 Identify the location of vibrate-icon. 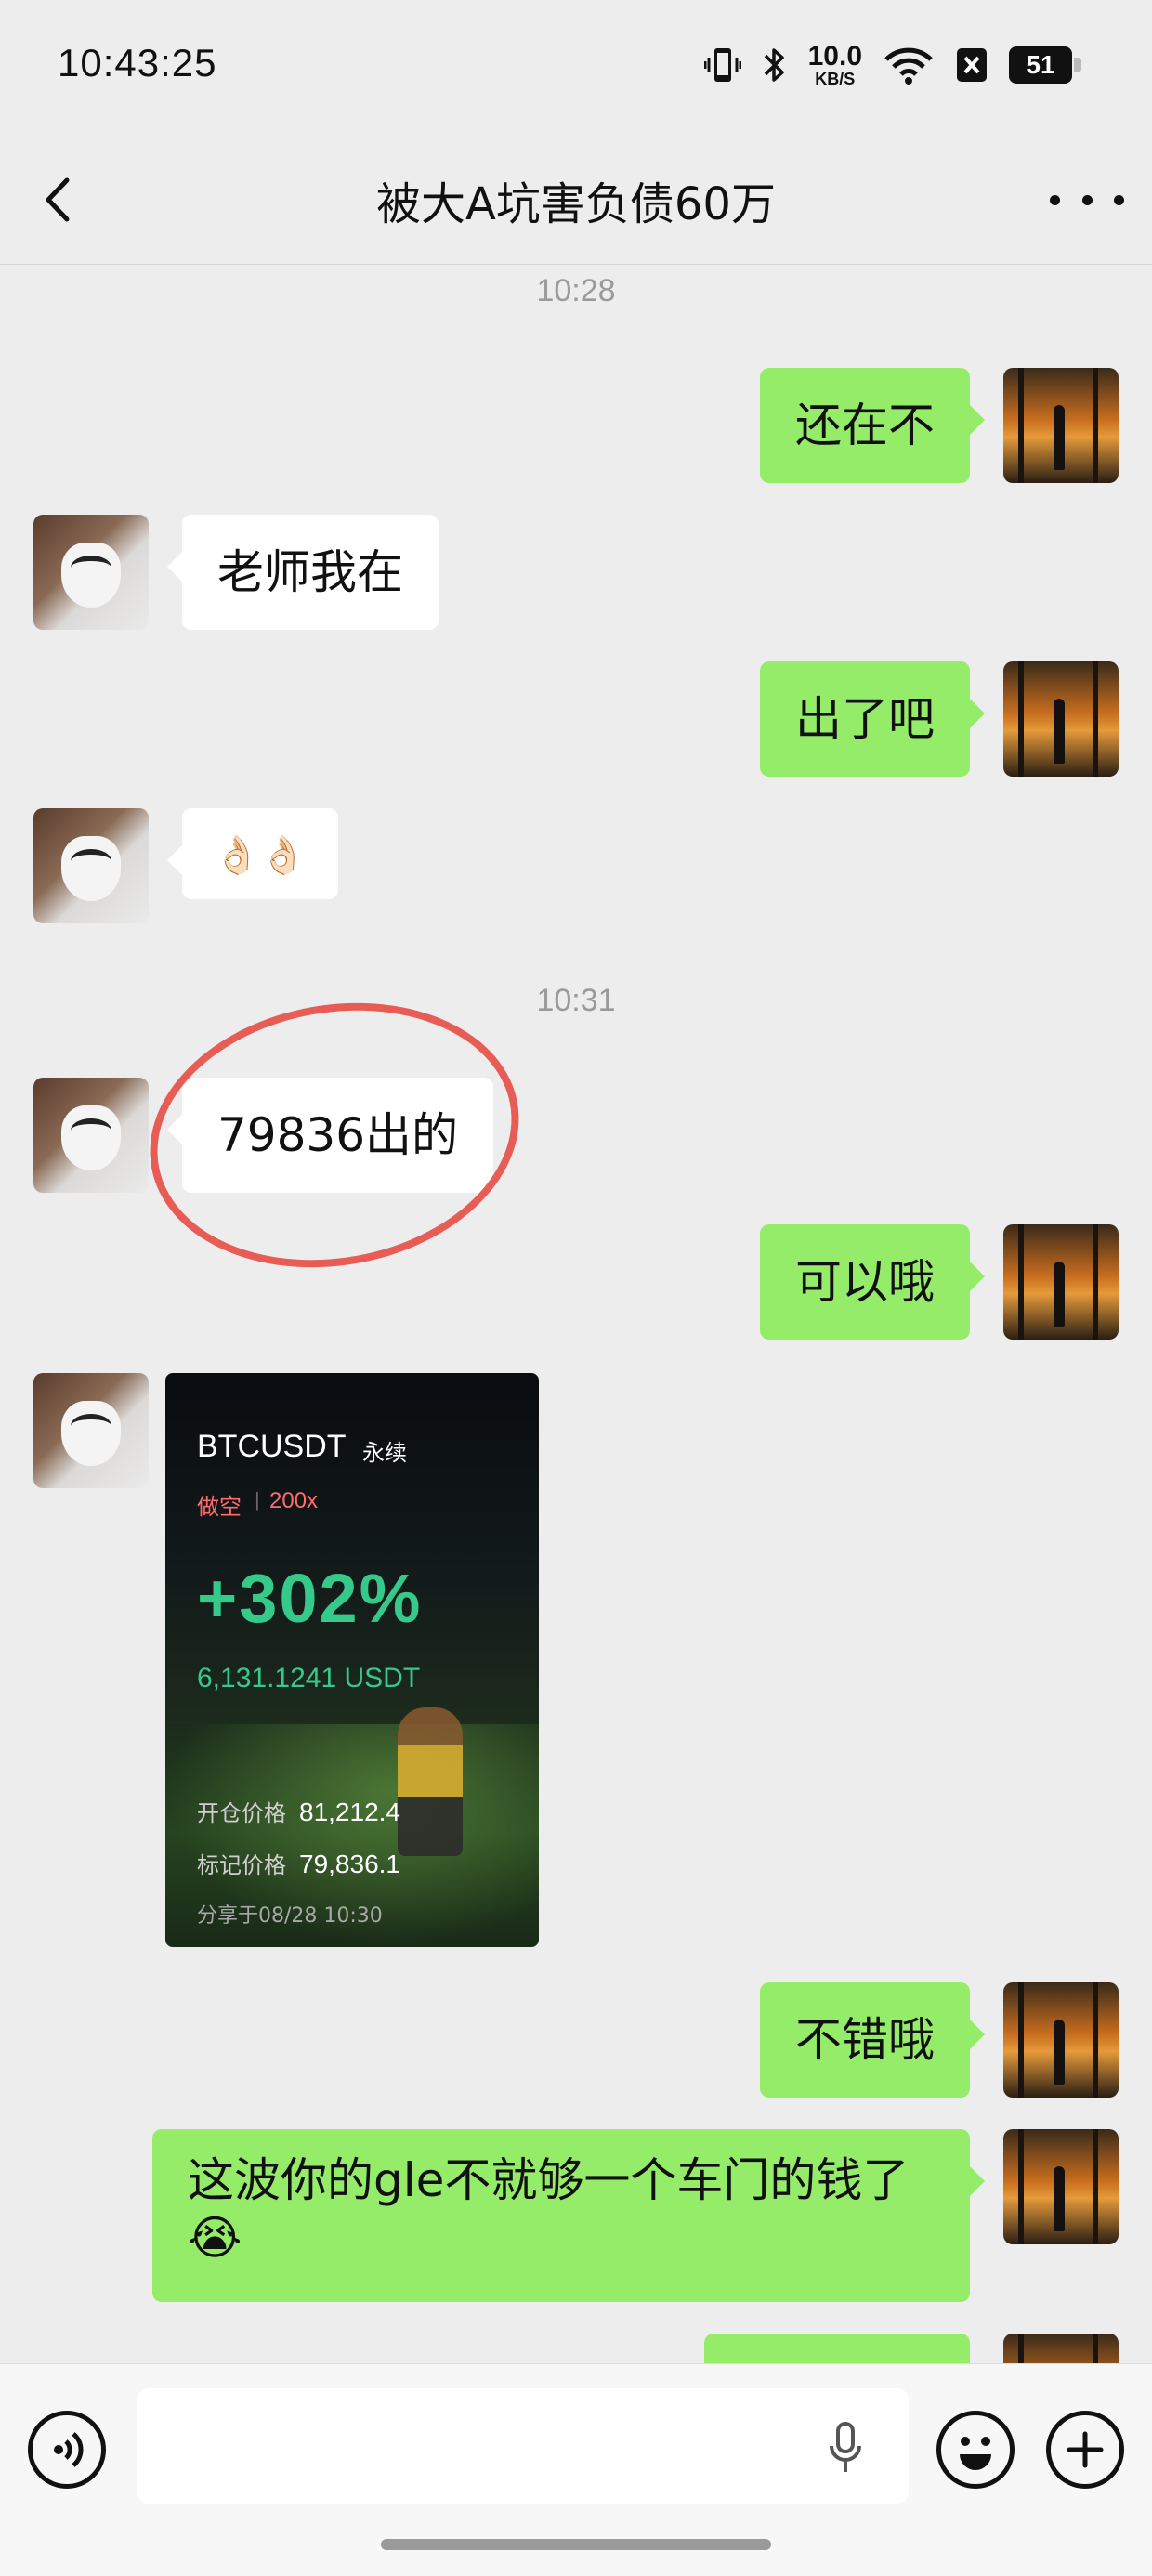
(722, 65).